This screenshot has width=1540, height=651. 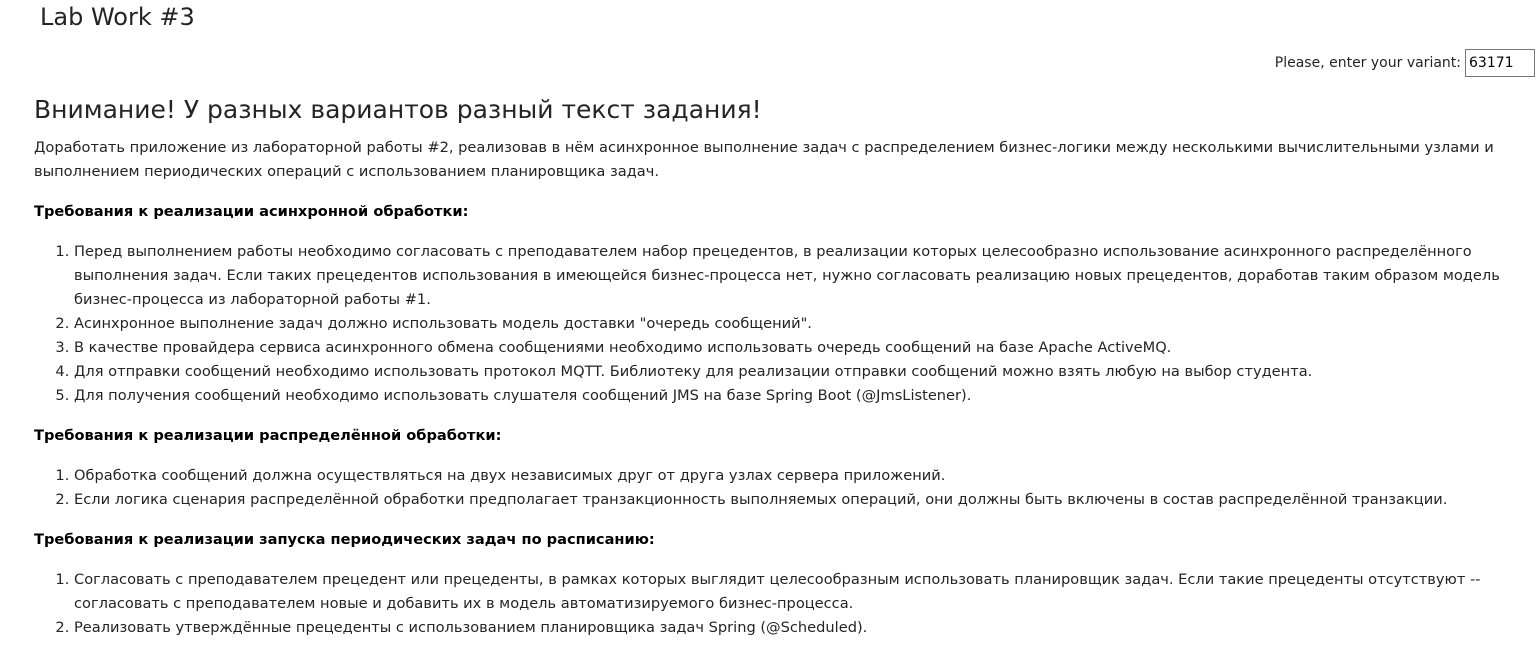 I want to click on variant-form: Please, enter your variant:, so click(x=1405, y=63).